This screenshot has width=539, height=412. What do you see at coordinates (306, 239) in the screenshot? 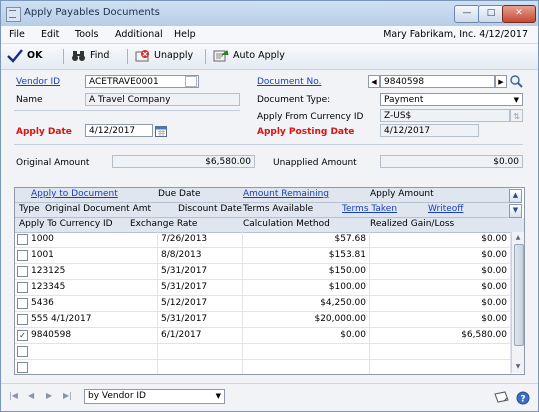
I see `cell-amount-remaining: $57.68` at bounding box center [306, 239].